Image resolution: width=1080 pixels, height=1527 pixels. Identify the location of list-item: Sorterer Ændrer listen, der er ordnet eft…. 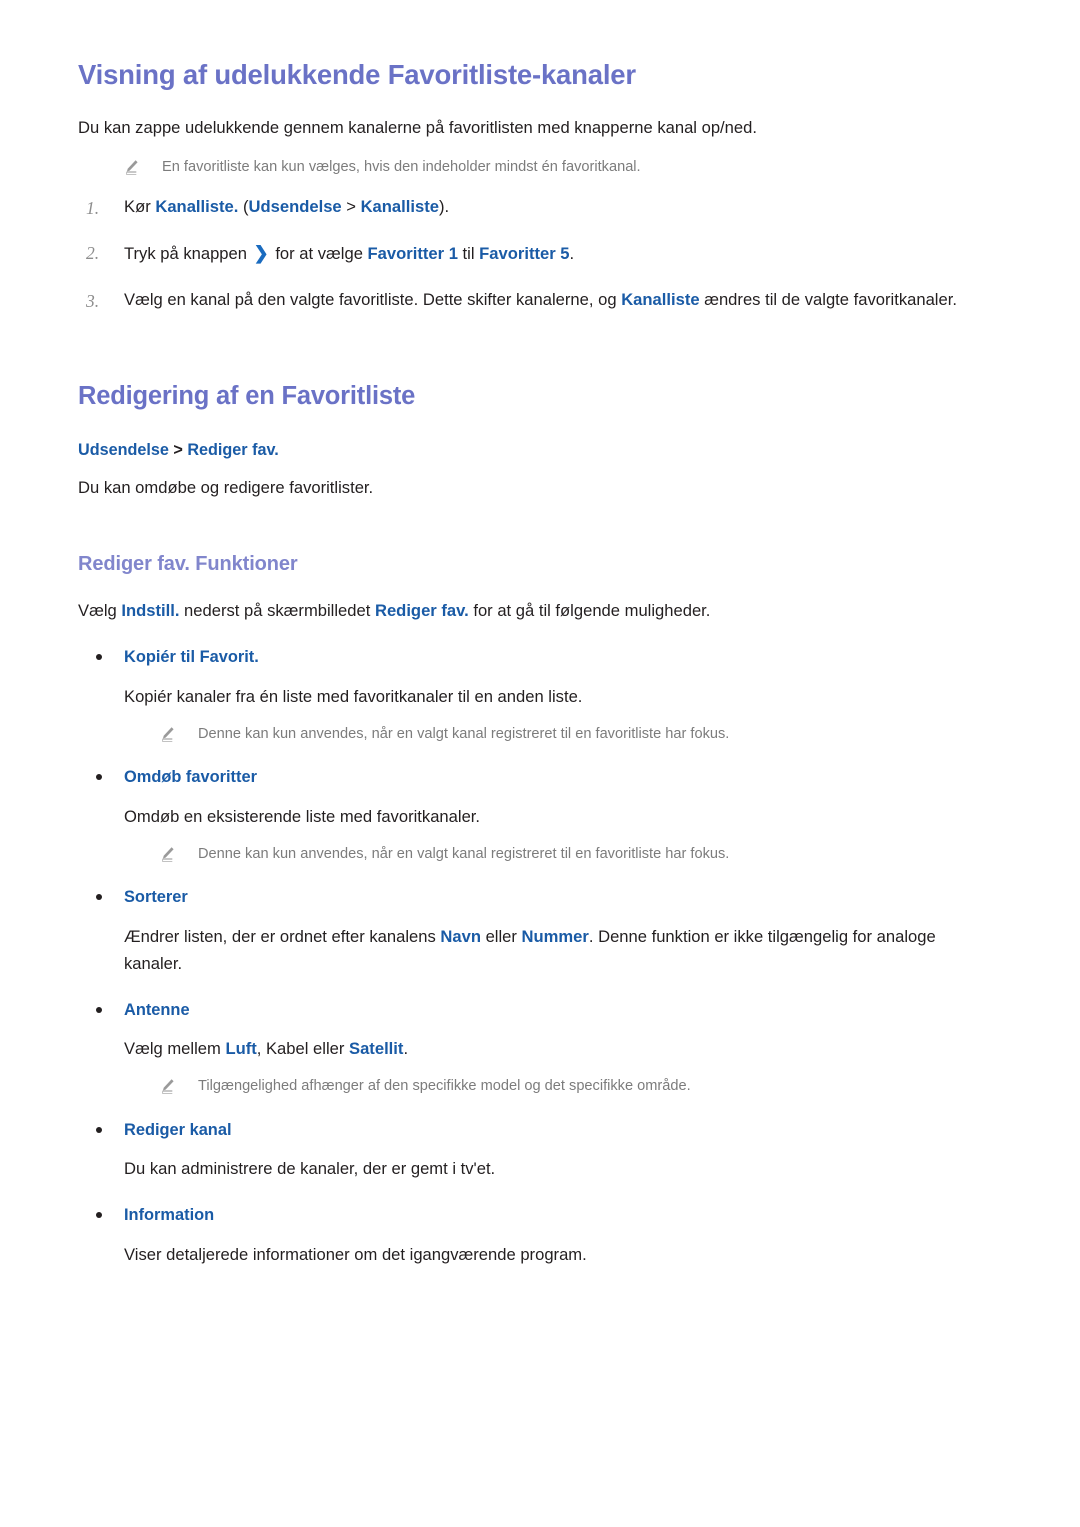
(531, 931).